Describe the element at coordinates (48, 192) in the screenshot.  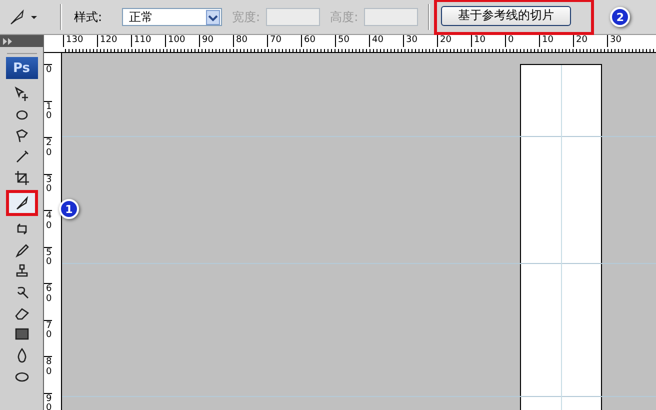
I see `ruler-label: 30` at that location.